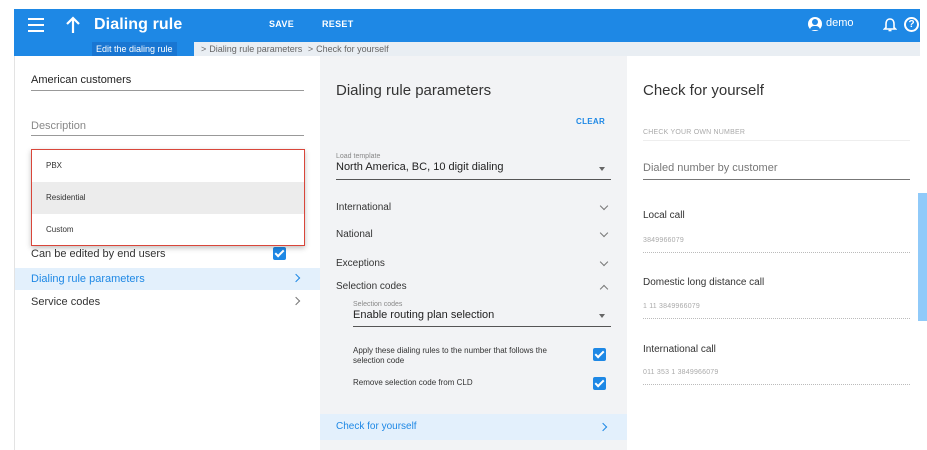 The image size is (927, 450). What do you see at coordinates (168, 230) in the screenshot?
I see `dropdown-option-custom: Custom` at bounding box center [168, 230].